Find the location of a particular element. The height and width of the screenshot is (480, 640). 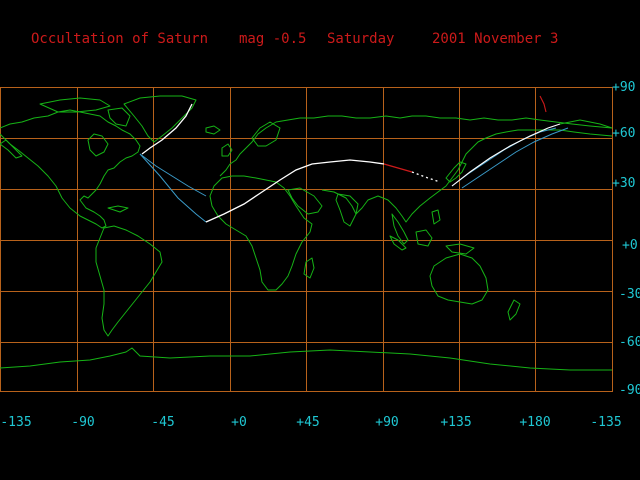

lon-label-45e: +45 is located at coordinates (308, 422).